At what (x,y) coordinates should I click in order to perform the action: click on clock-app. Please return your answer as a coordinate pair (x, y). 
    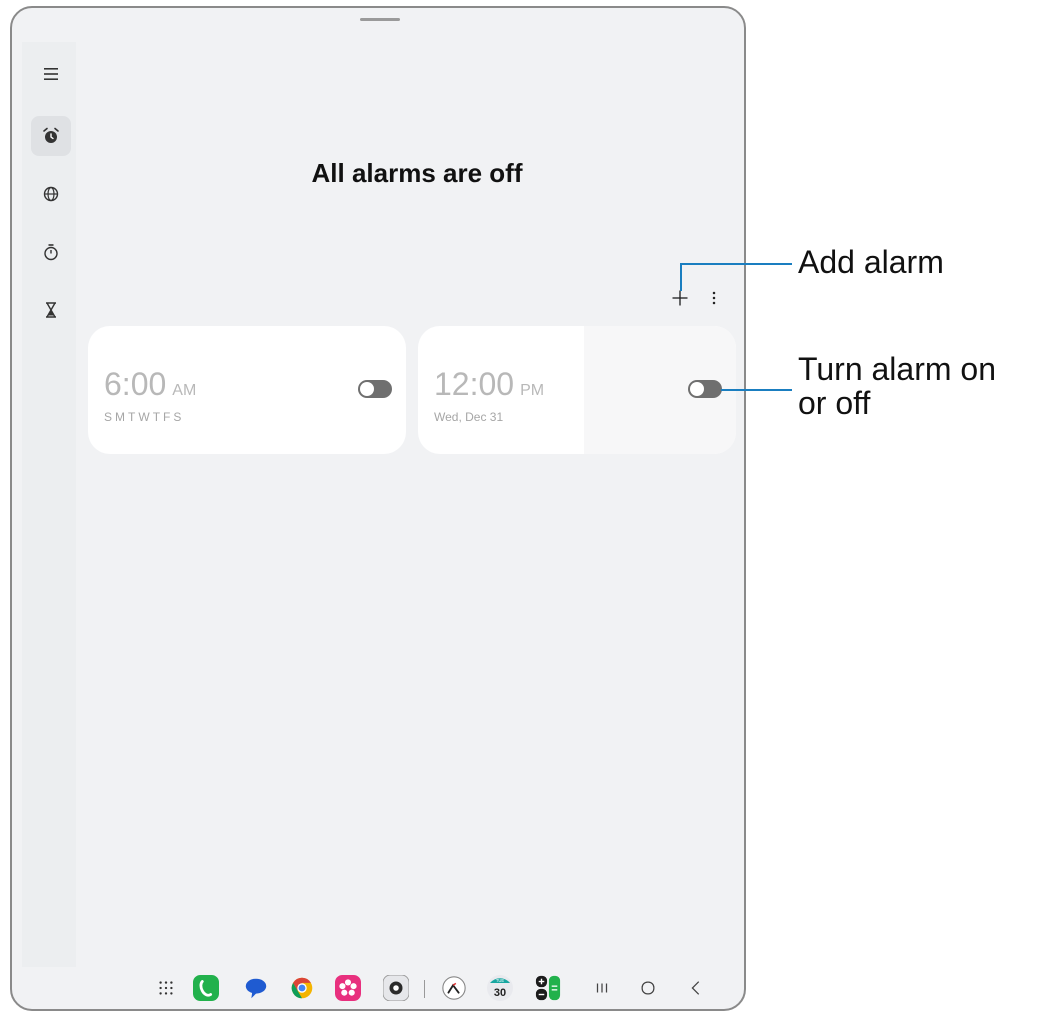
    Looking at the image, I should click on (454, 988).